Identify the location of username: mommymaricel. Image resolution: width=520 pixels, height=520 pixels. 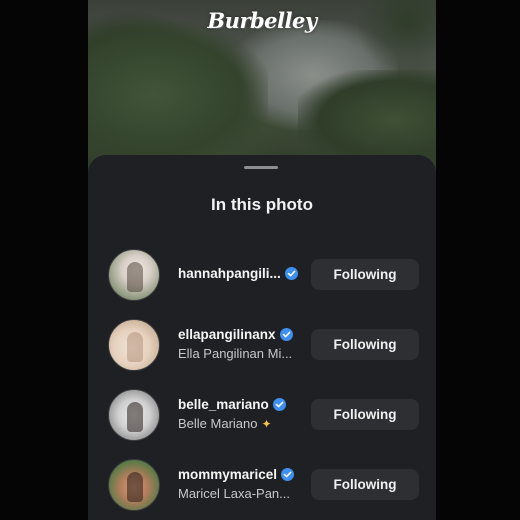
(236, 474).